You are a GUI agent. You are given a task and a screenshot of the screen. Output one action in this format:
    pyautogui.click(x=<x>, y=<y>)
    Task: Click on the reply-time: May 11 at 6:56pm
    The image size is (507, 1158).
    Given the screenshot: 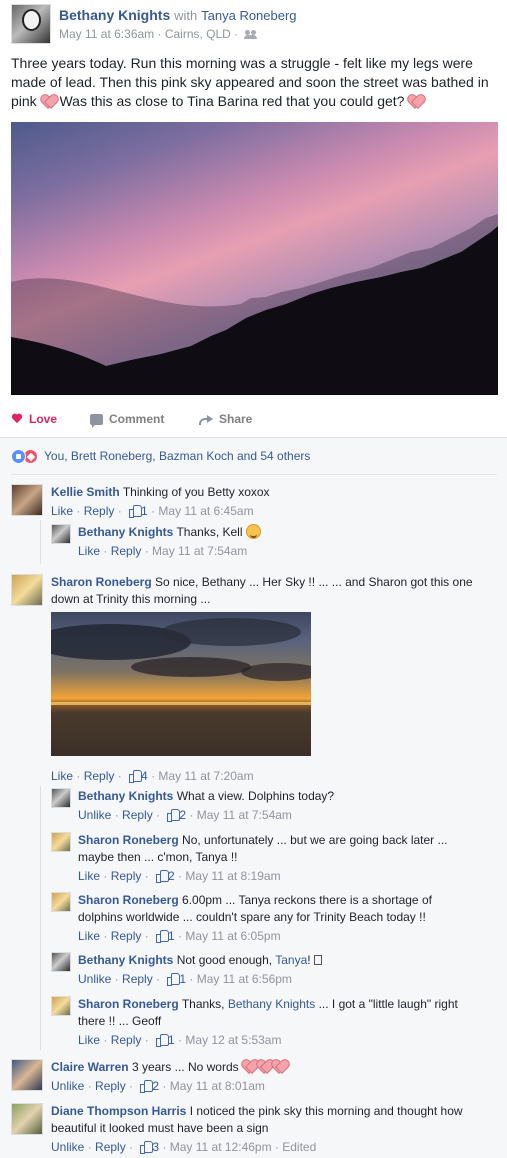 What is the action you would take?
    pyautogui.click(x=244, y=979)
    